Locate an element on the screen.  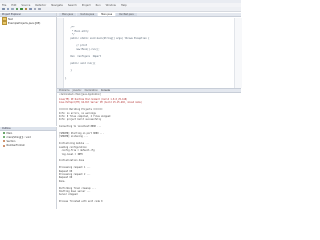
console-title: <terminated> Main [Java Application] is located at coordinates (80, 95).